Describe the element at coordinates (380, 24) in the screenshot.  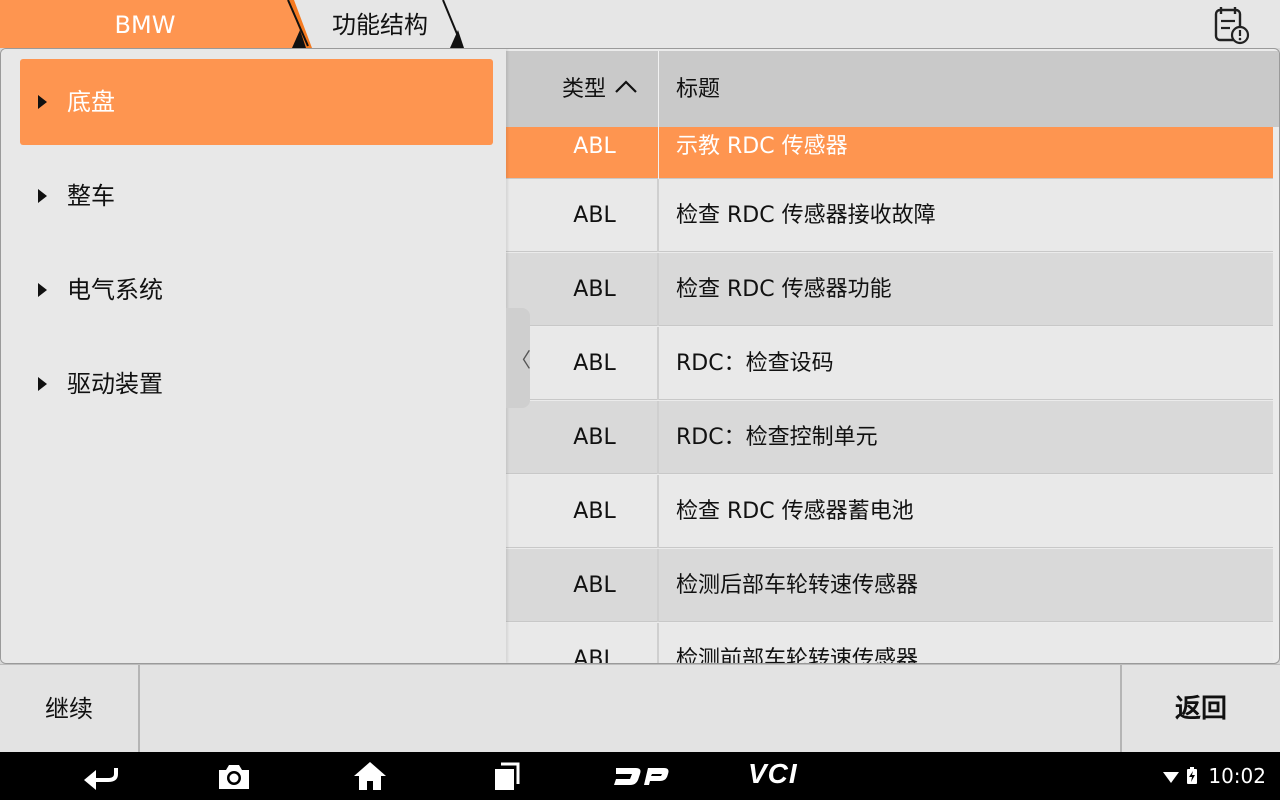
I see `breadcrumb-current: 功能结构` at that location.